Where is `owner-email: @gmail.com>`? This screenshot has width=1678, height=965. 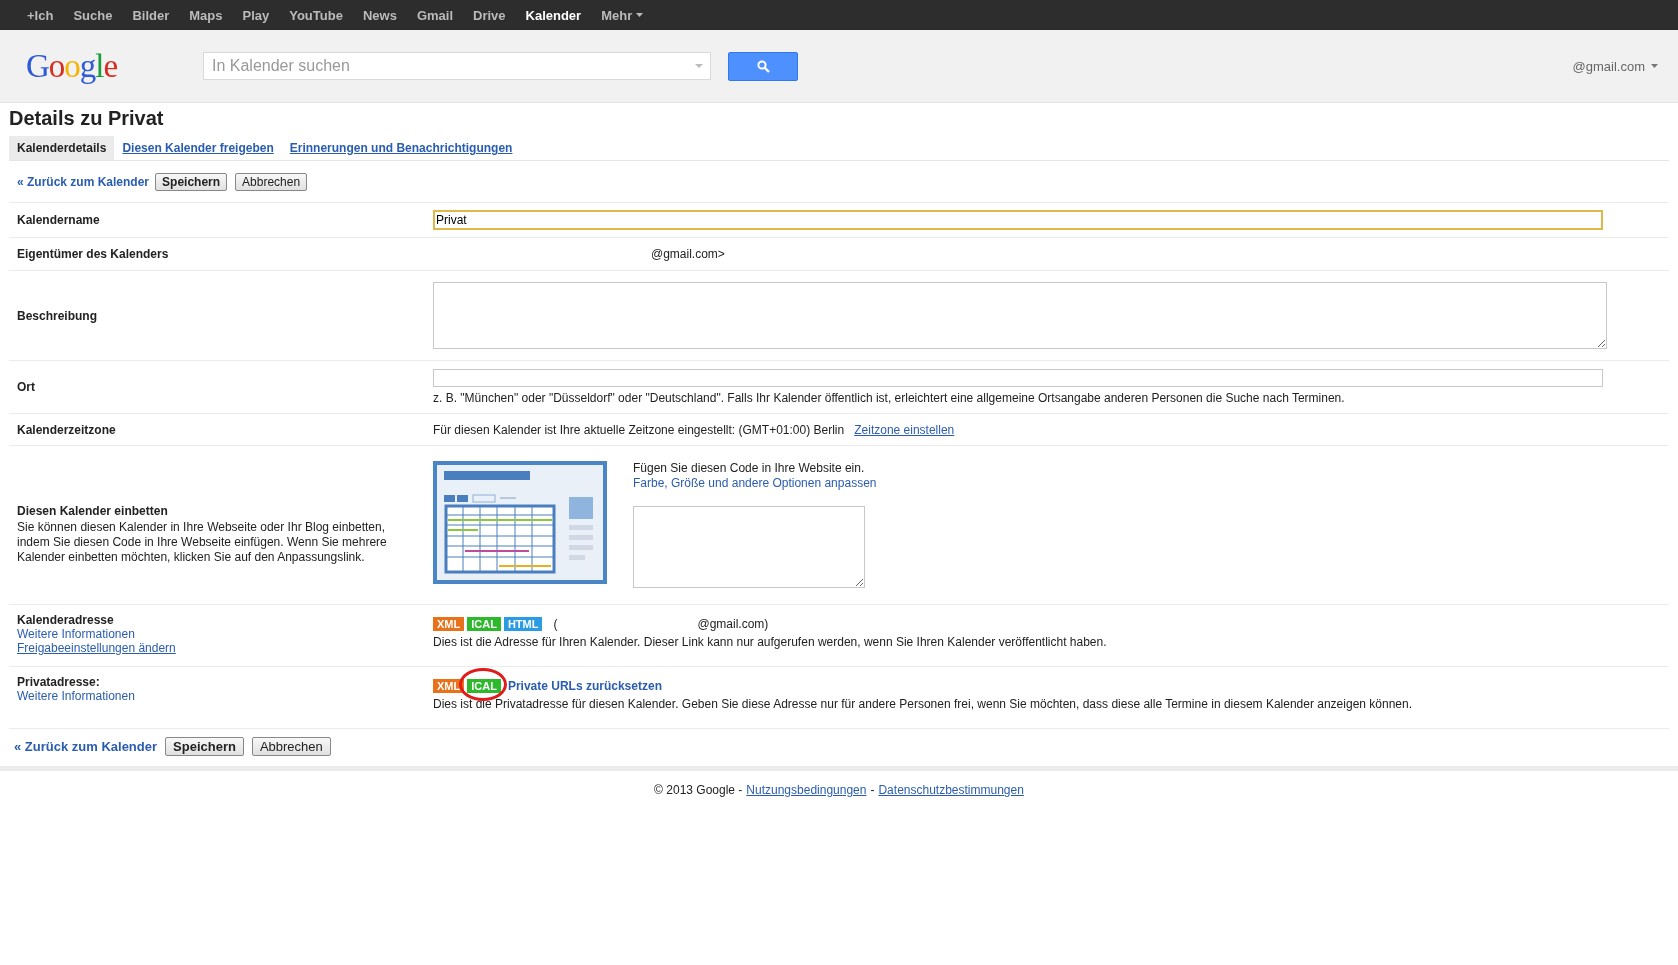 owner-email: @gmail.com> is located at coordinates (688, 254).